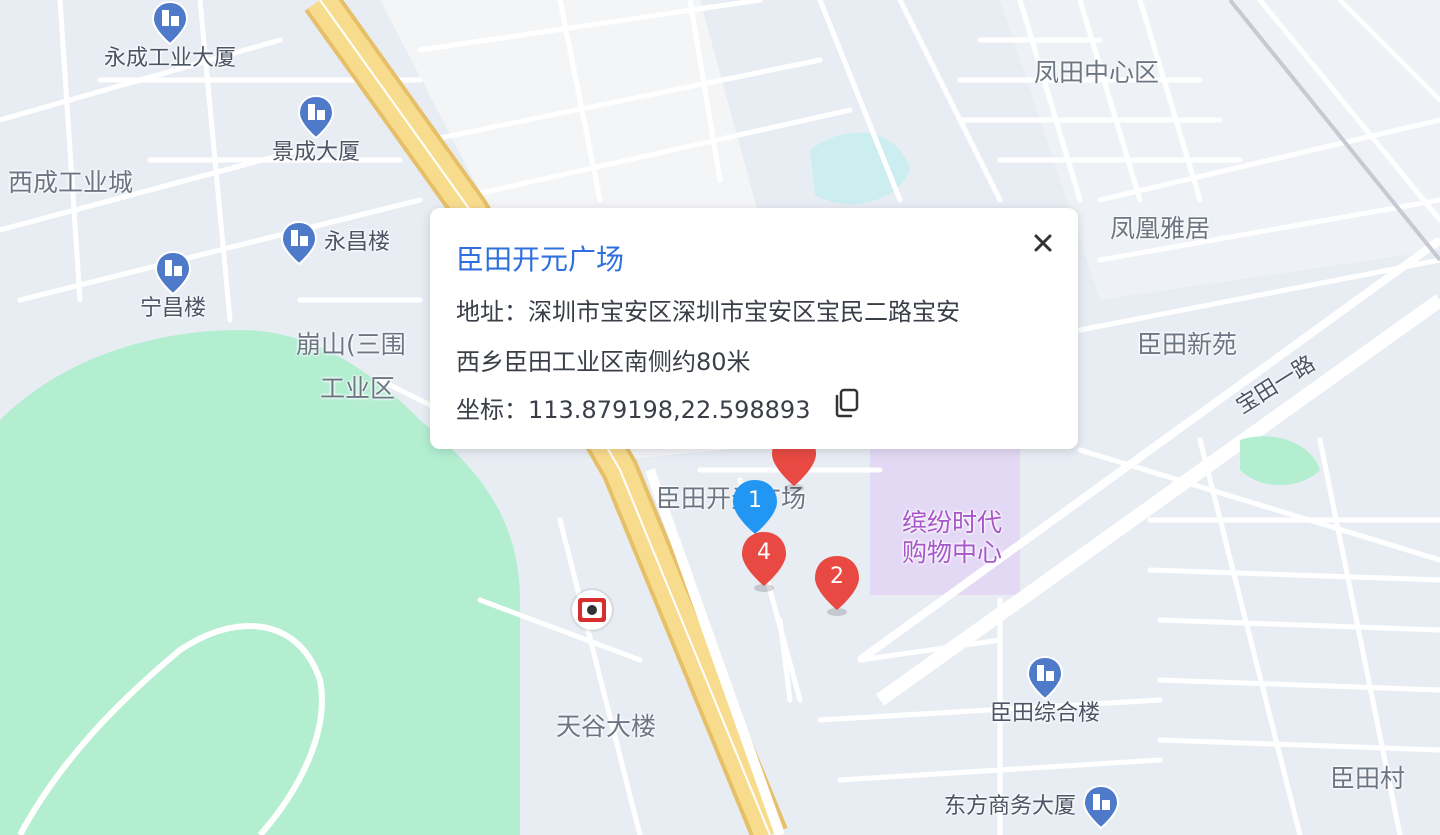 This screenshot has height=835, width=1440. Describe the element at coordinates (1187, 344) in the screenshot. I see `area-label-chentian-xinyuan: 臣田新苑` at that location.